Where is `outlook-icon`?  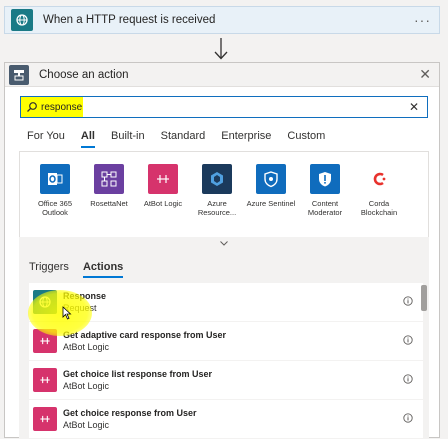 outlook-icon is located at coordinates (55, 179).